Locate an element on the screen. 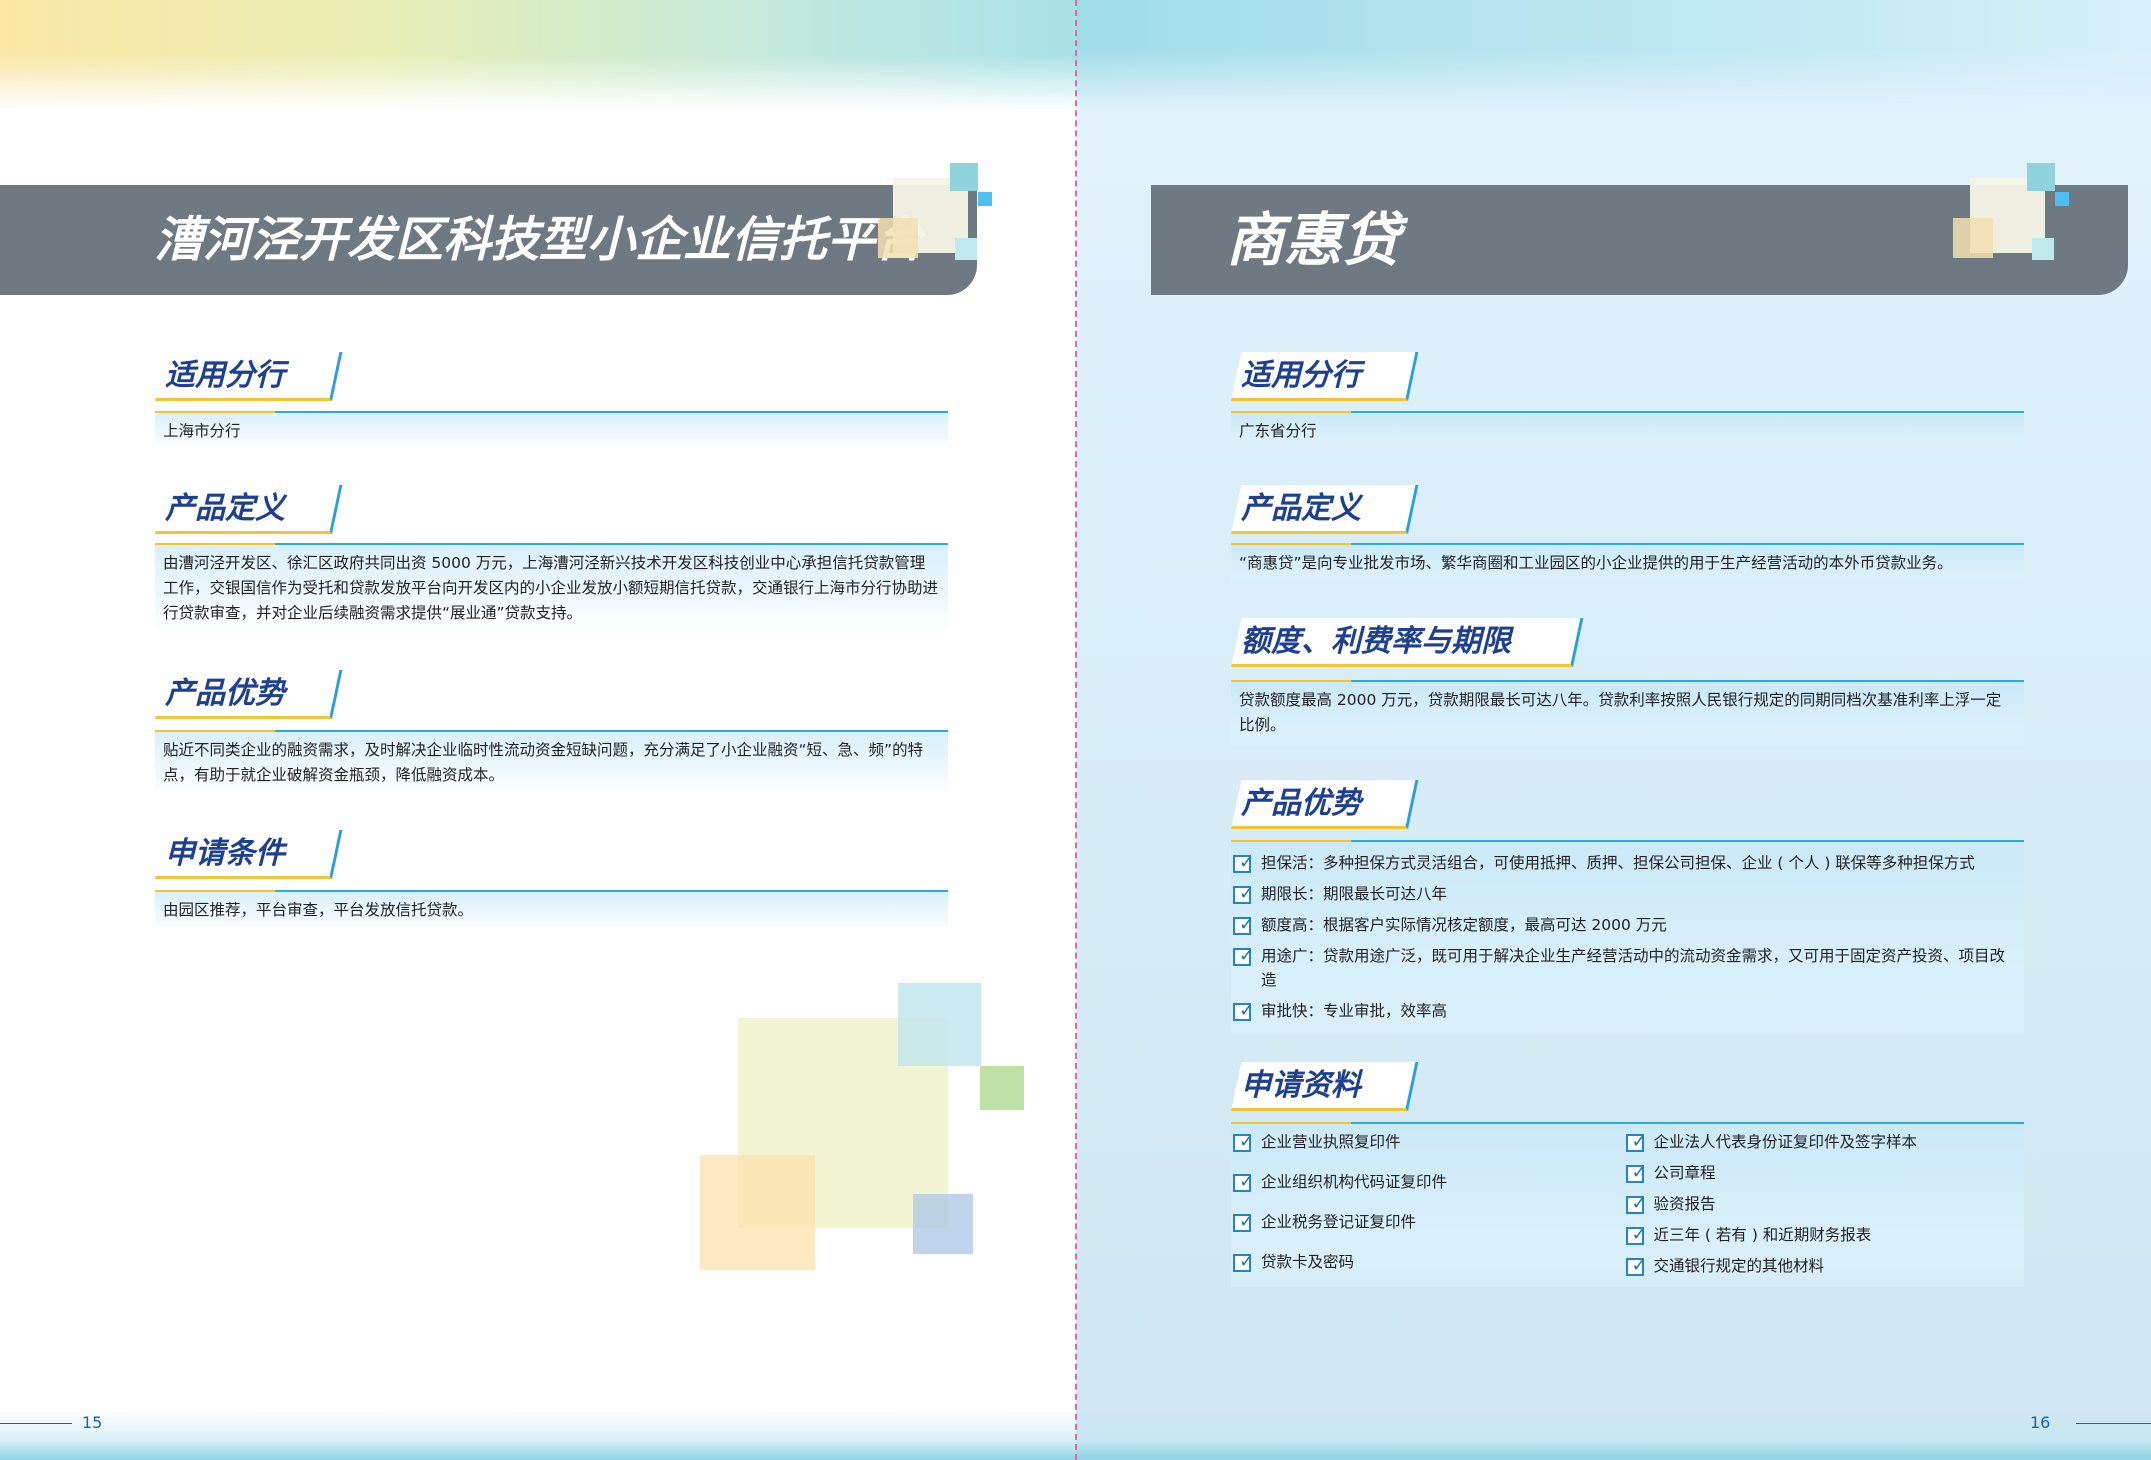 The width and height of the screenshot is (2151, 1460). page-number: 16 is located at coordinates (2040, 1422).